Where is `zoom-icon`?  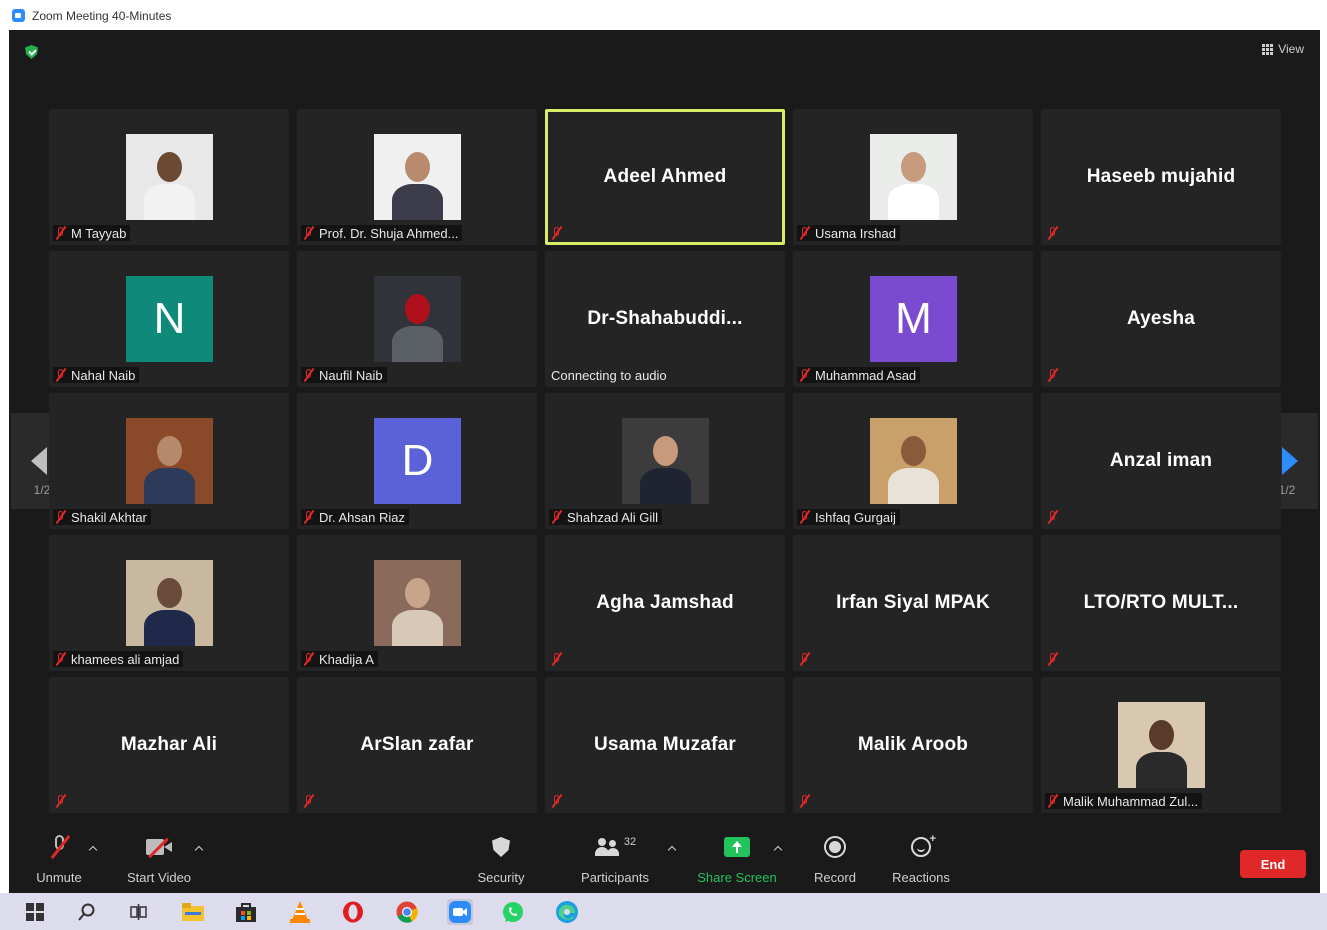
zoom-icon is located at coordinates (460, 912).